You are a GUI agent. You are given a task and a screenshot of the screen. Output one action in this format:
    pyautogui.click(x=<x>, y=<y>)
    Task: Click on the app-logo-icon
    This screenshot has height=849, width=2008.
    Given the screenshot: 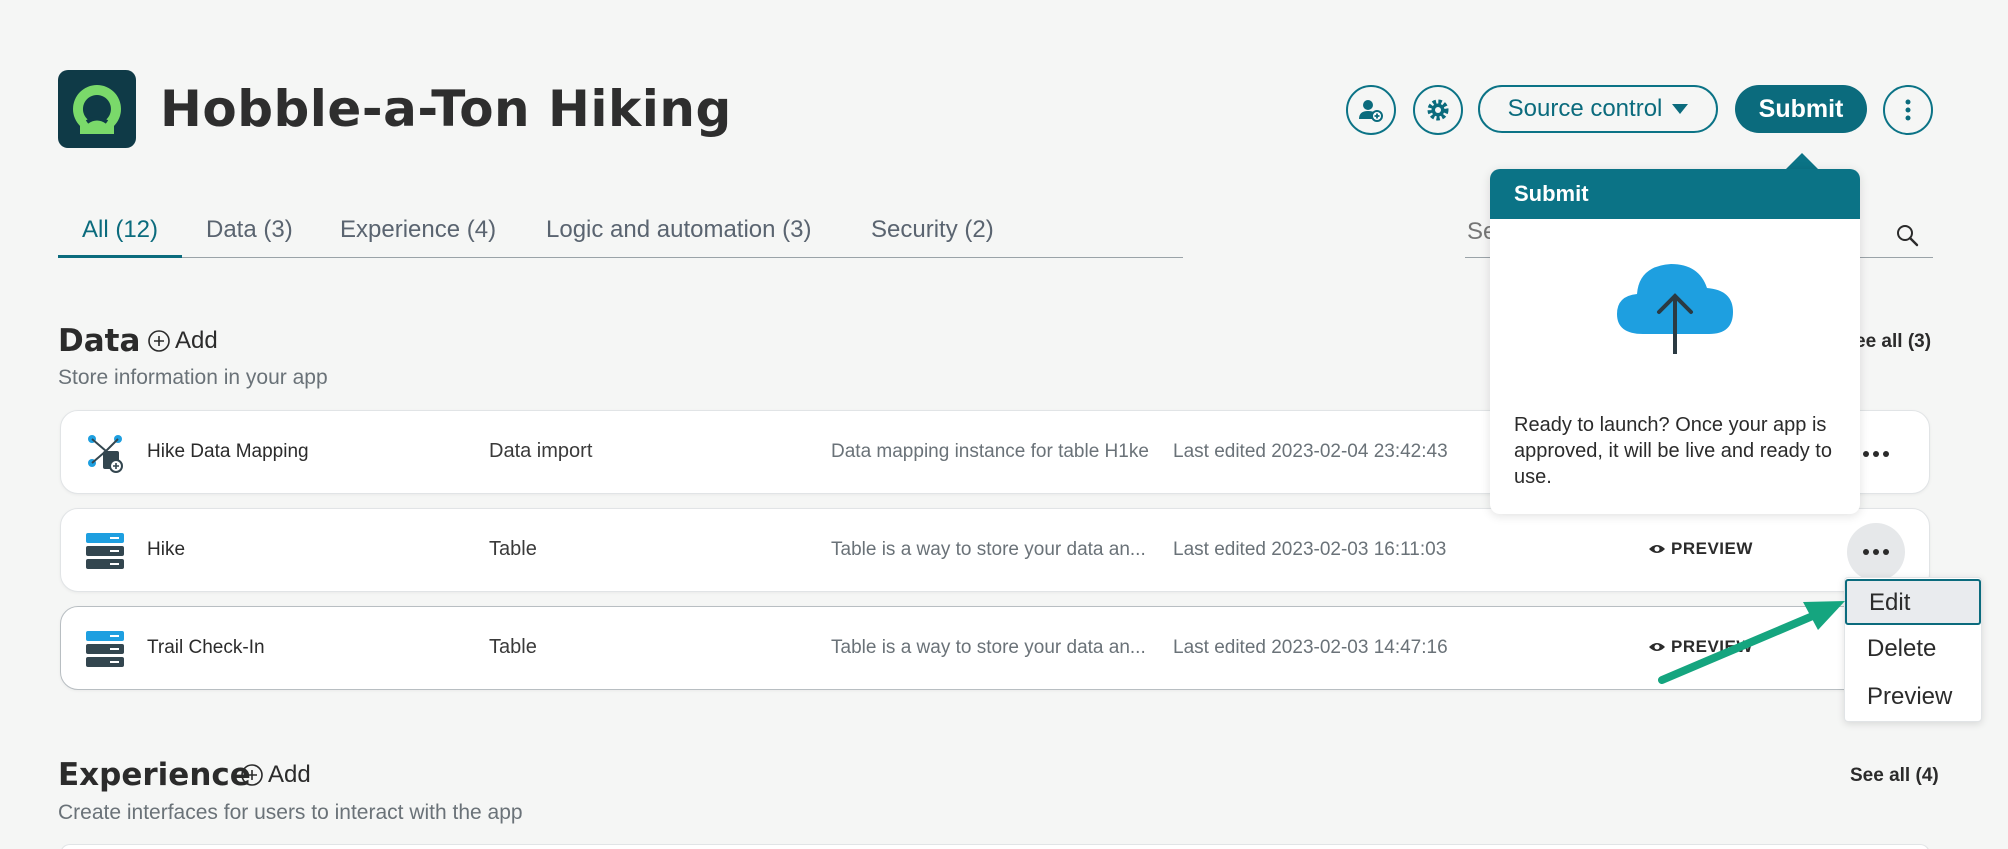 What is the action you would take?
    pyautogui.click(x=97, y=109)
    